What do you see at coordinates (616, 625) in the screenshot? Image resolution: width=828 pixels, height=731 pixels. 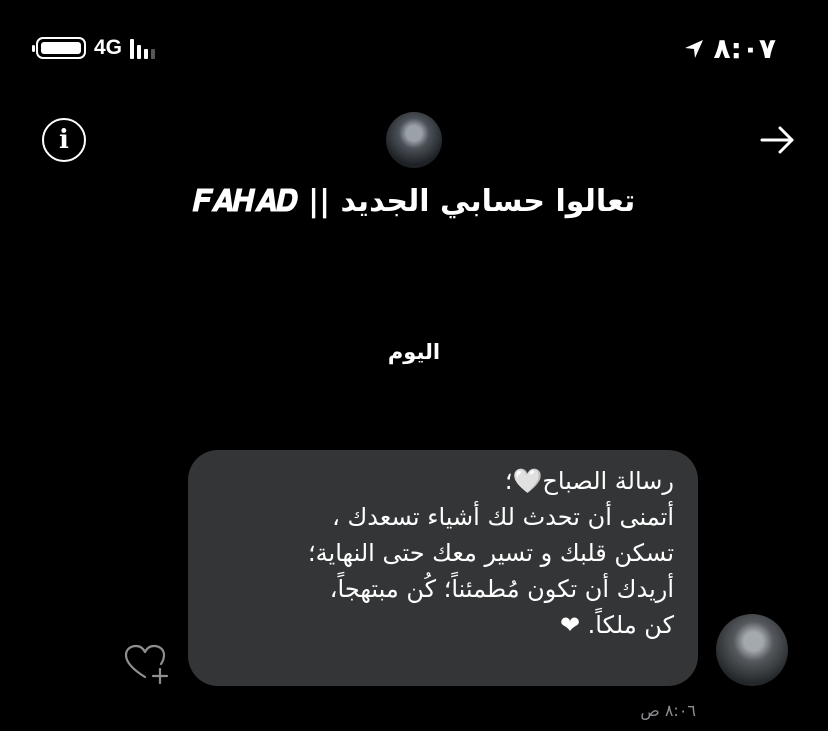 I see `message-line: كن ملكاً. ❤` at bounding box center [616, 625].